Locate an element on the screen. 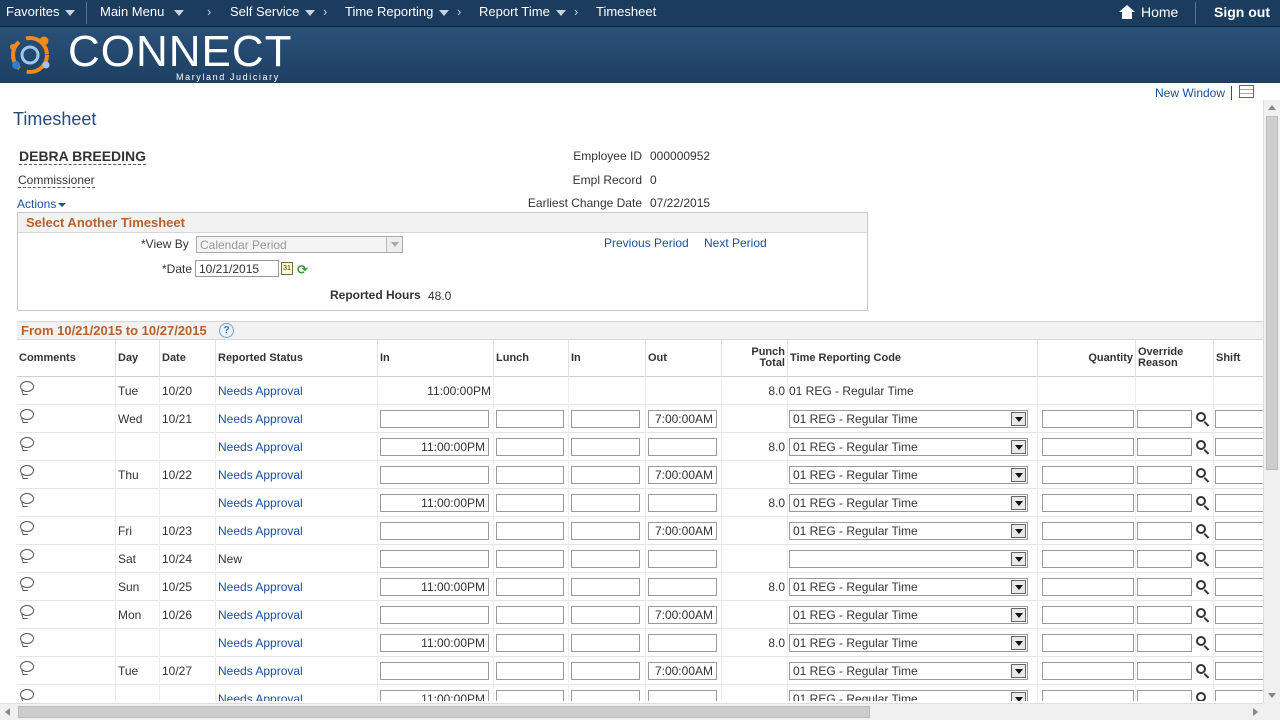 Image resolution: width=1280 pixels, height=720 pixels. actions-menu: Actions is located at coordinates (42, 204).